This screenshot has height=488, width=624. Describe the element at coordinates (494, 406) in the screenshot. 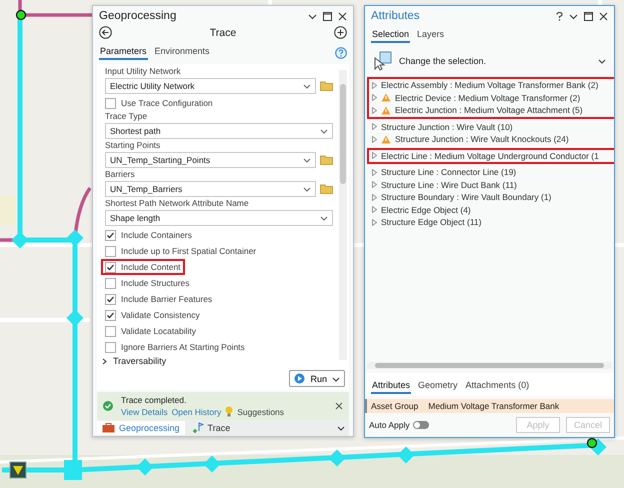

I see `field-value: Medium Voltage Transformer Bank` at that location.